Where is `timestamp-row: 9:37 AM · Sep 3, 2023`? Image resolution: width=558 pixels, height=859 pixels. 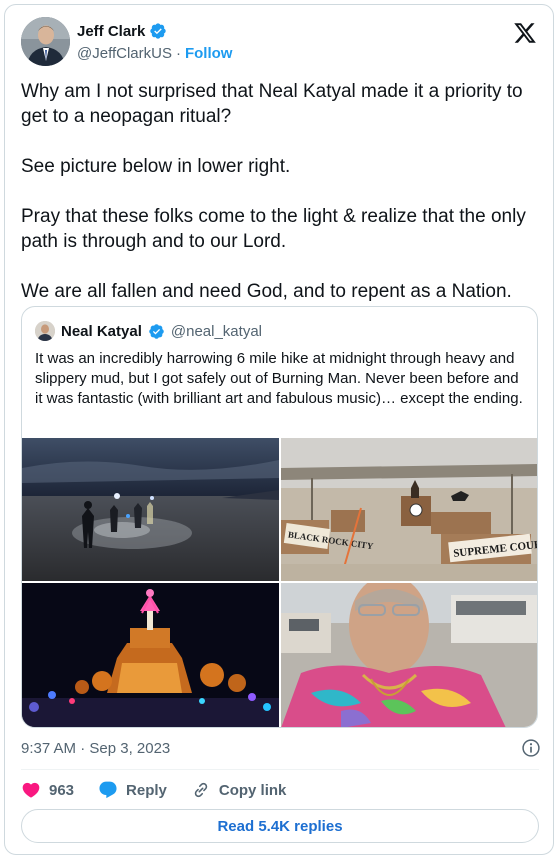 timestamp-row: 9:37 AM · Sep 3, 2023 is located at coordinates (281, 748).